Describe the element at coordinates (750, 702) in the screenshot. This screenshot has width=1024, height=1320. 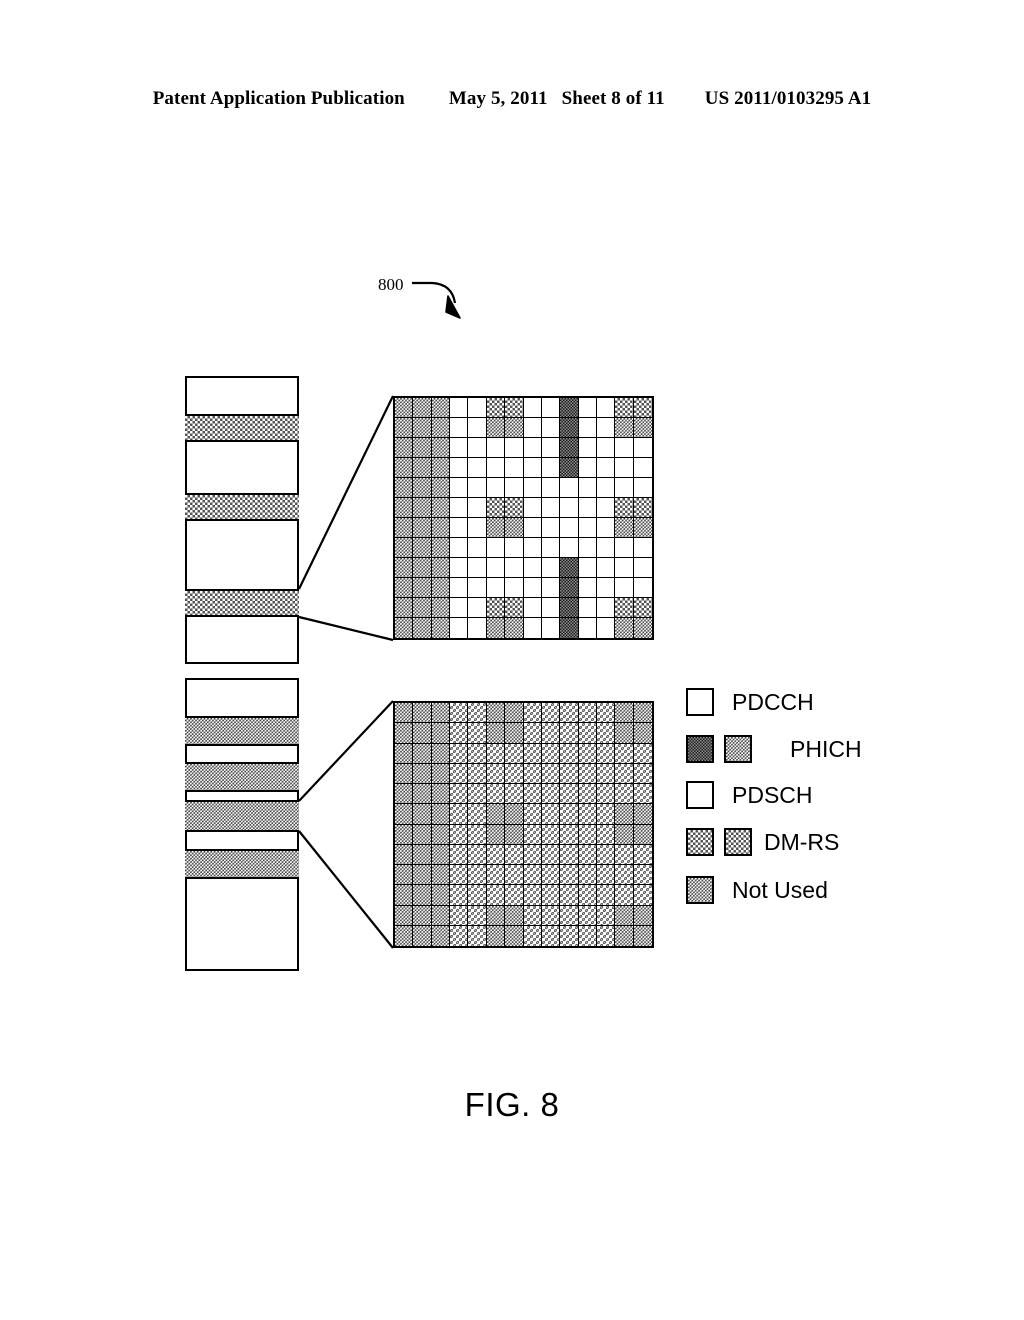
I see `legend-item-pdcch: PDCCH` at that location.